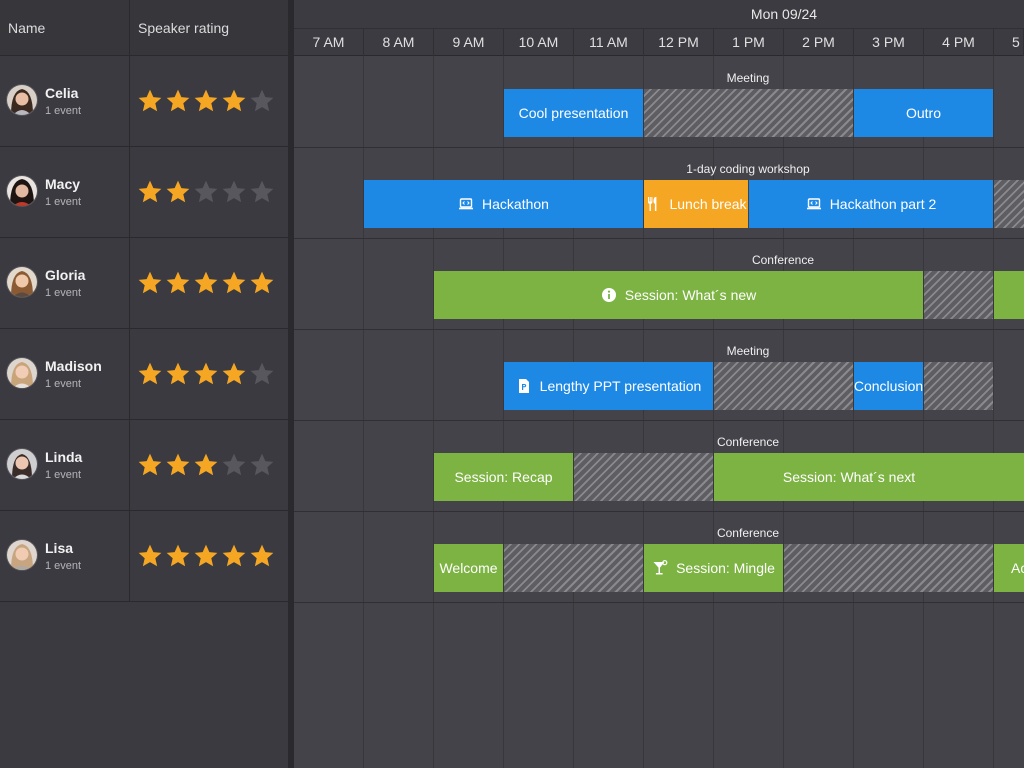  What do you see at coordinates (468, 568) in the screenshot?
I see `event-bar: Welcome` at bounding box center [468, 568].